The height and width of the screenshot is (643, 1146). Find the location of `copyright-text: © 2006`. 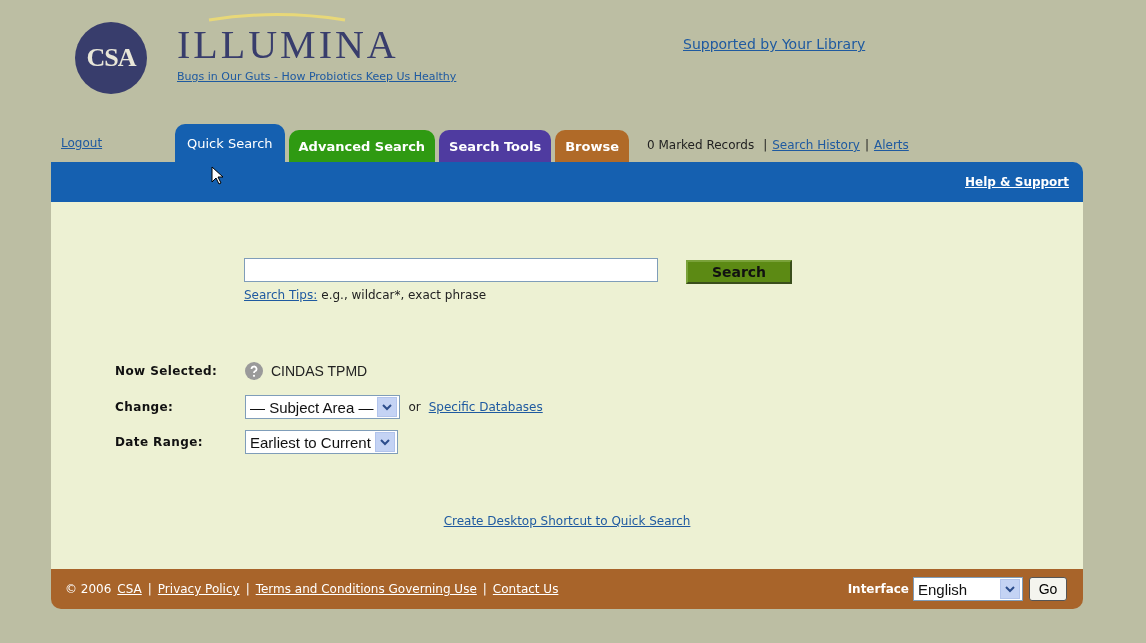

copyright-text: © 2006 is located at coordinates (88, 589).